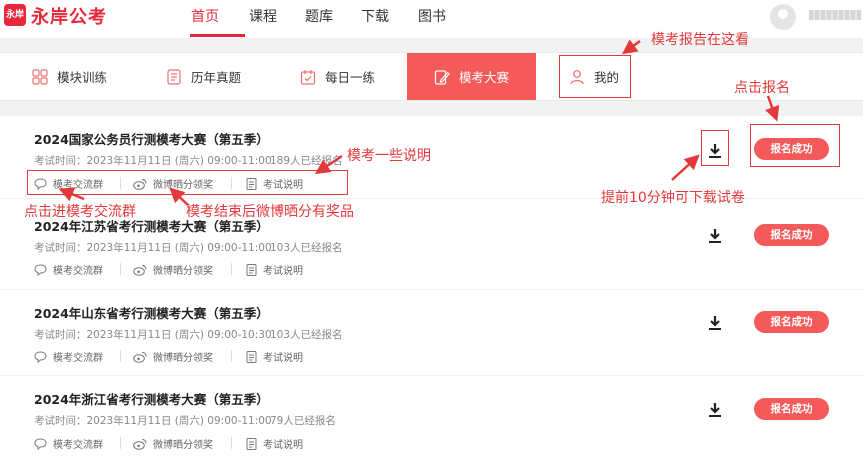 The image size is (863, 471). I want to click on arrow-weibo, so click(179, 196).